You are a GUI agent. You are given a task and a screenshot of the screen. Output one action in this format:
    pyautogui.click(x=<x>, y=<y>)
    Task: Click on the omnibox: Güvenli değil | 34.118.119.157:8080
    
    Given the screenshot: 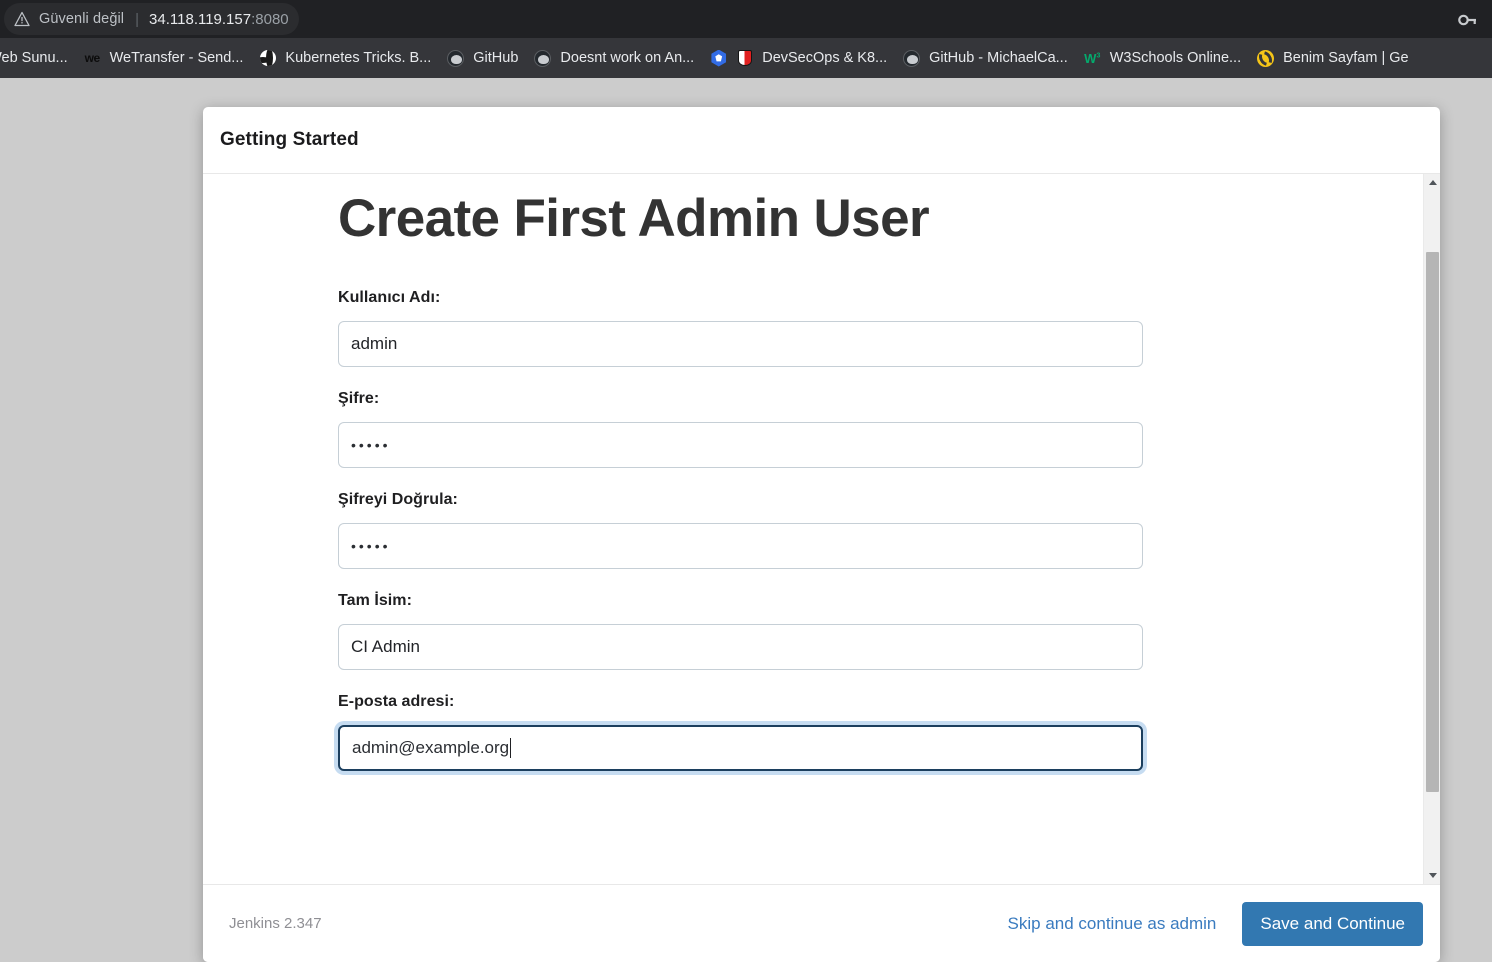 What is the action you would take?
    pyautogui.click(x=151, y=19)
    